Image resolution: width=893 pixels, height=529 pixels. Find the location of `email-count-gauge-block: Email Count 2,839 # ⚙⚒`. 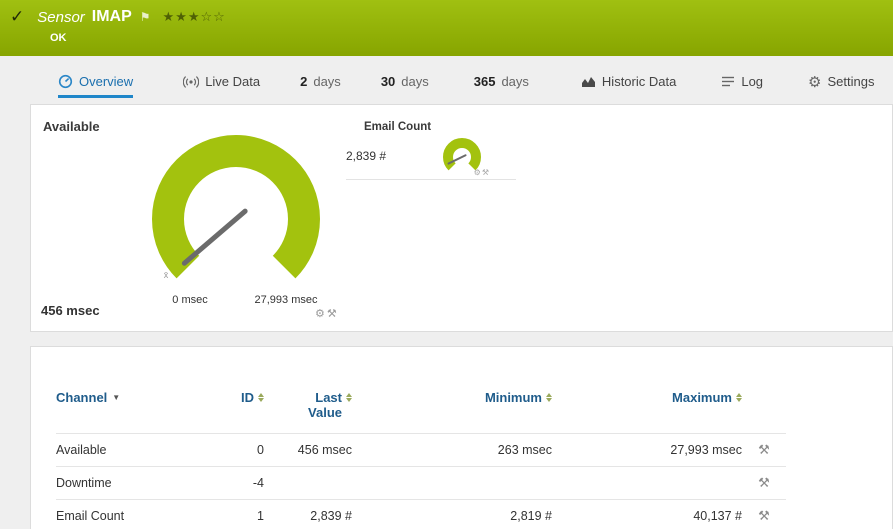

email-count-gauge-block: Email Count 2,839 # ⚙⚒ is located at coordinates (431, 150).